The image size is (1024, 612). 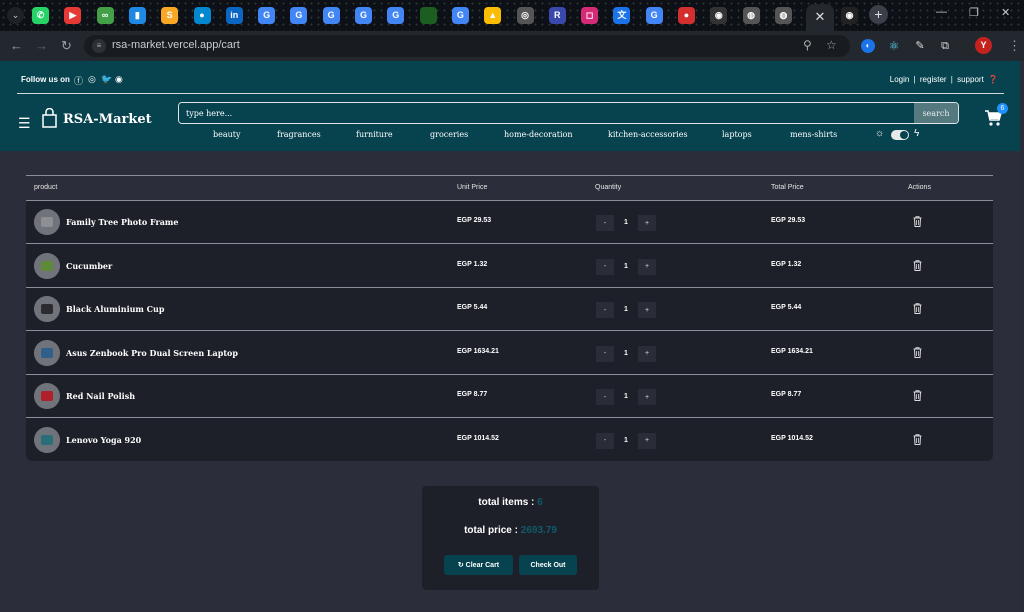 I want to click on close-icon: ✕, so click(x=820, y=16).